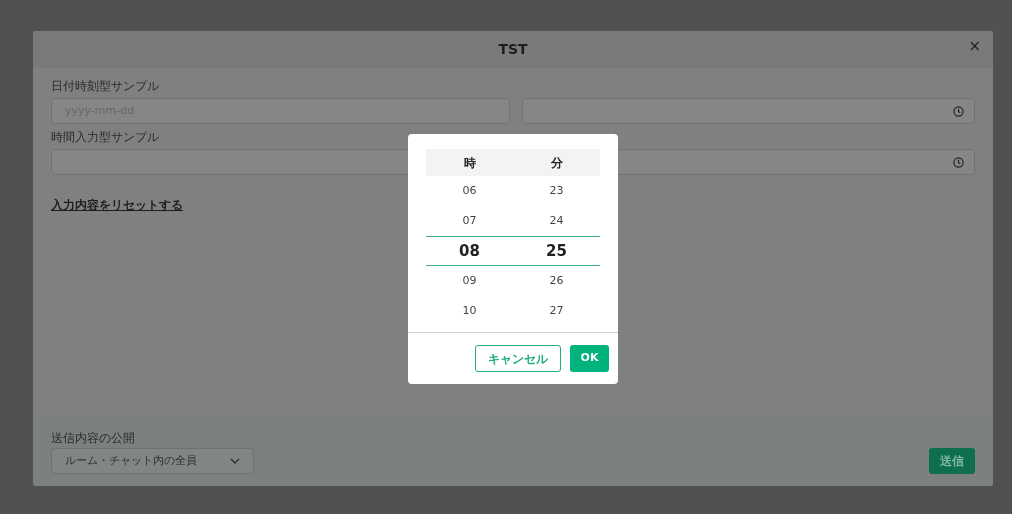 Image resolution: width=1012 pixels, height=514 pixels. What do you see at coordinates (93, 438) in the screenshot?
I see `visibility-label: 送信内容の公開` at bounding box center [93, 438].